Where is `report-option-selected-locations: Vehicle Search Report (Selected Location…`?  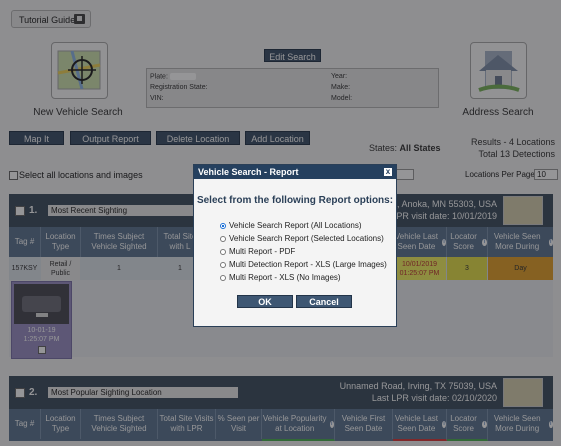
report-option-selected-locations: Vehicle Search Report (Selected Location… is located at coordinates (302, 238).